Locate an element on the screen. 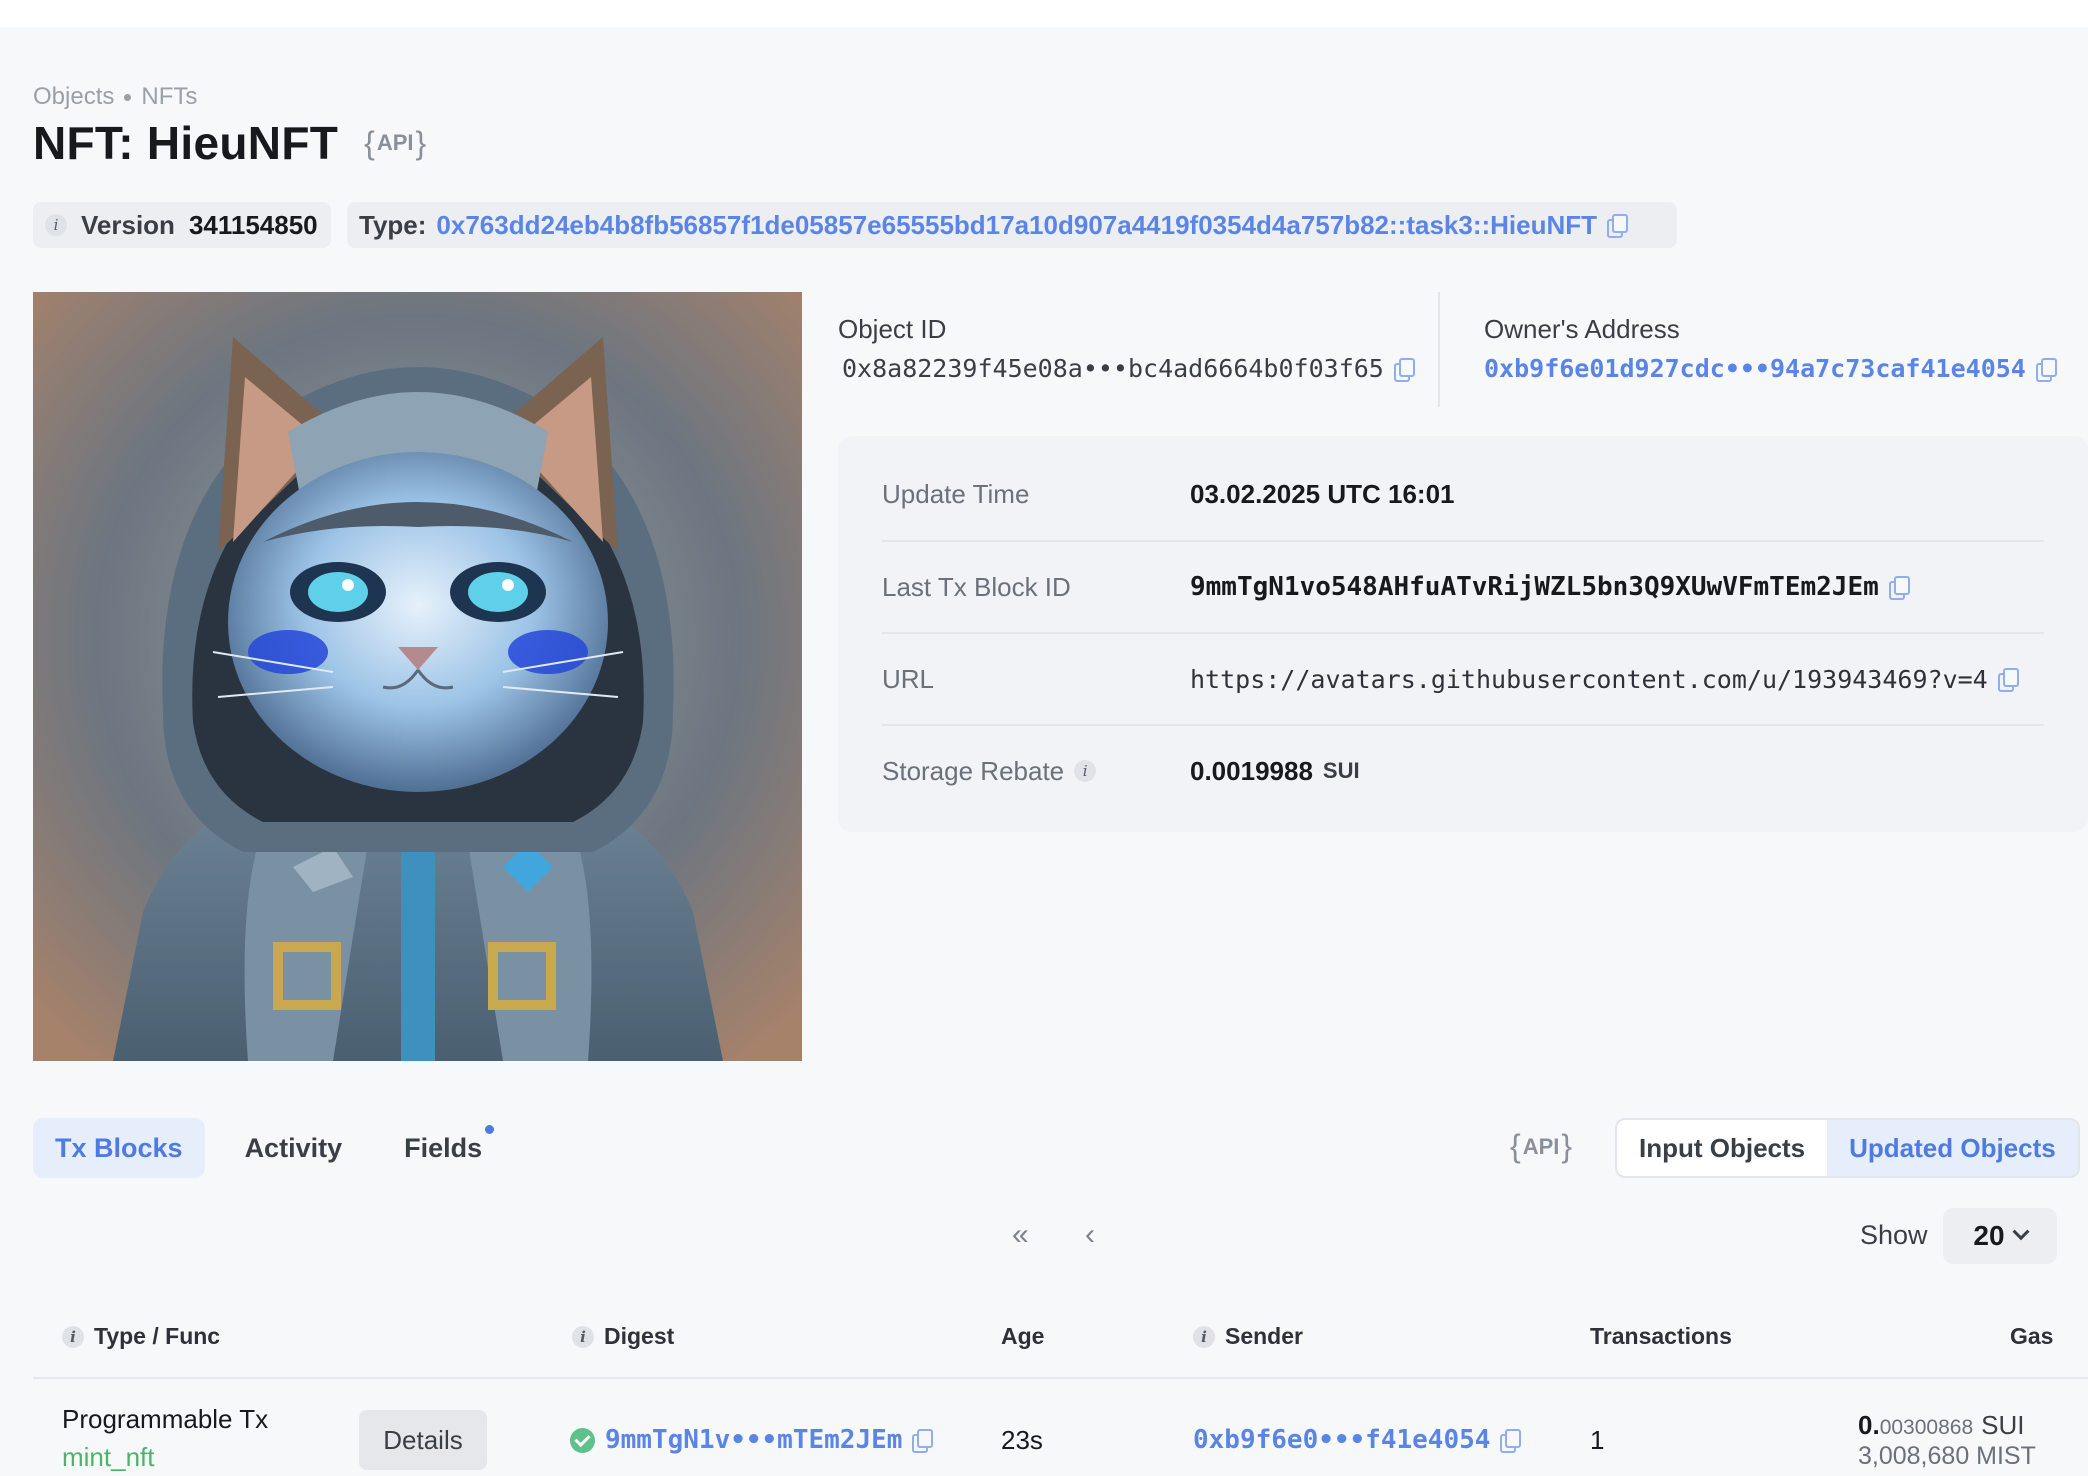 The width and height of the screenshot is (2088, 1476). breadcrumb-objects: Objects is located at coordinates (73, 97).